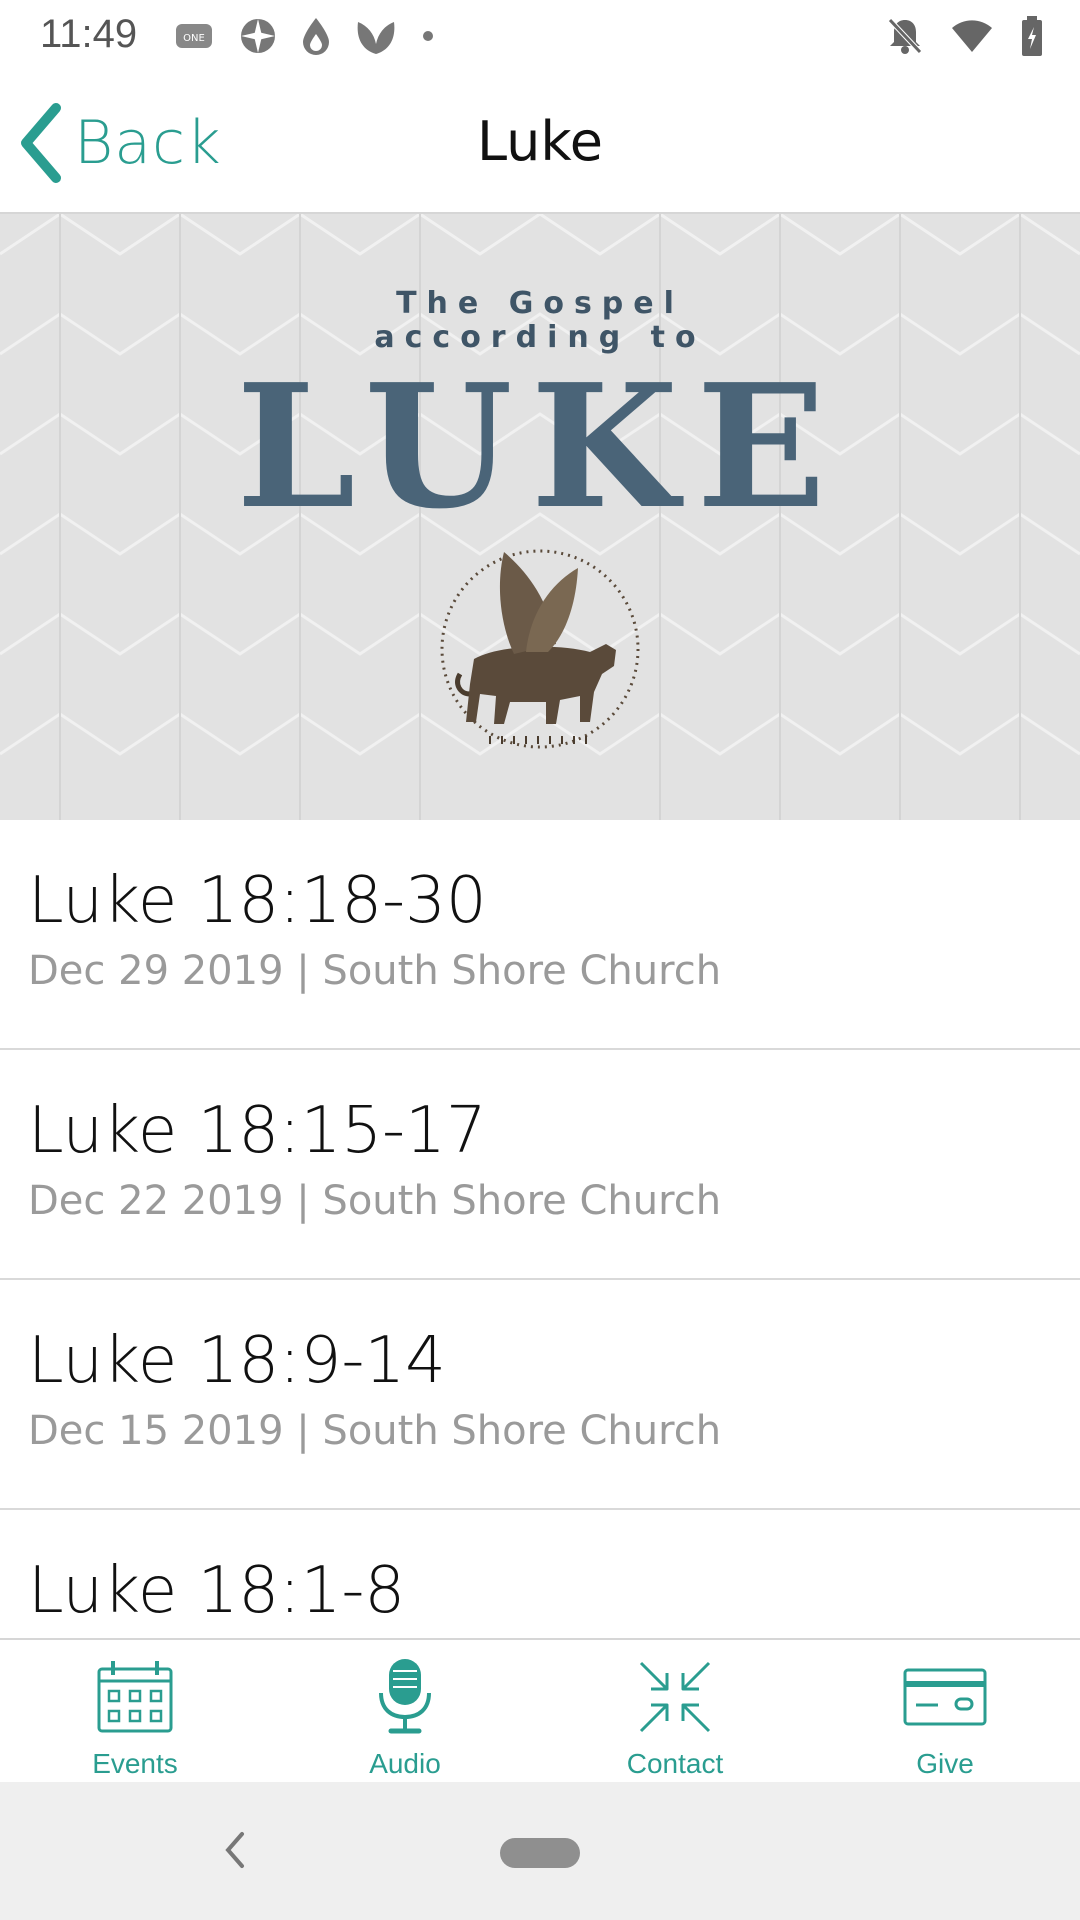  Describe the element at coordinates (905, 36) in the screenshot. I see `bell-off-icon` at that location.